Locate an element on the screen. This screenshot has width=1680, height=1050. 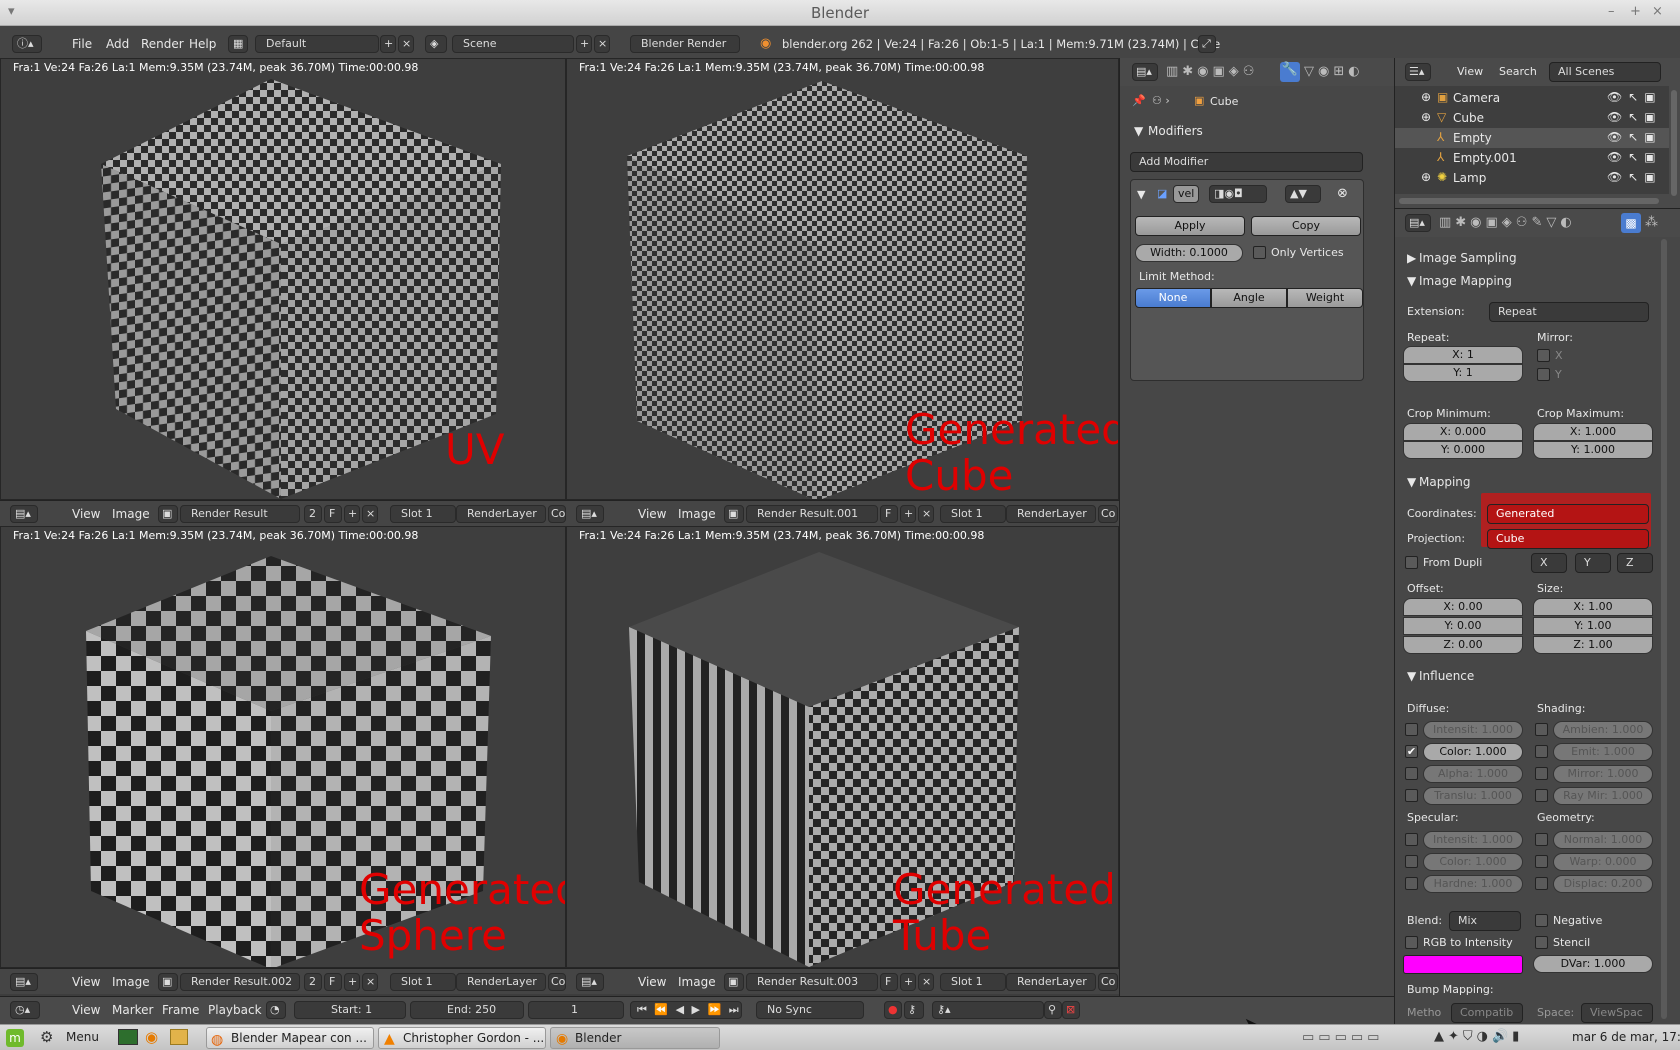
mint-logo-icon: m is located at coordinates (15, 1038).